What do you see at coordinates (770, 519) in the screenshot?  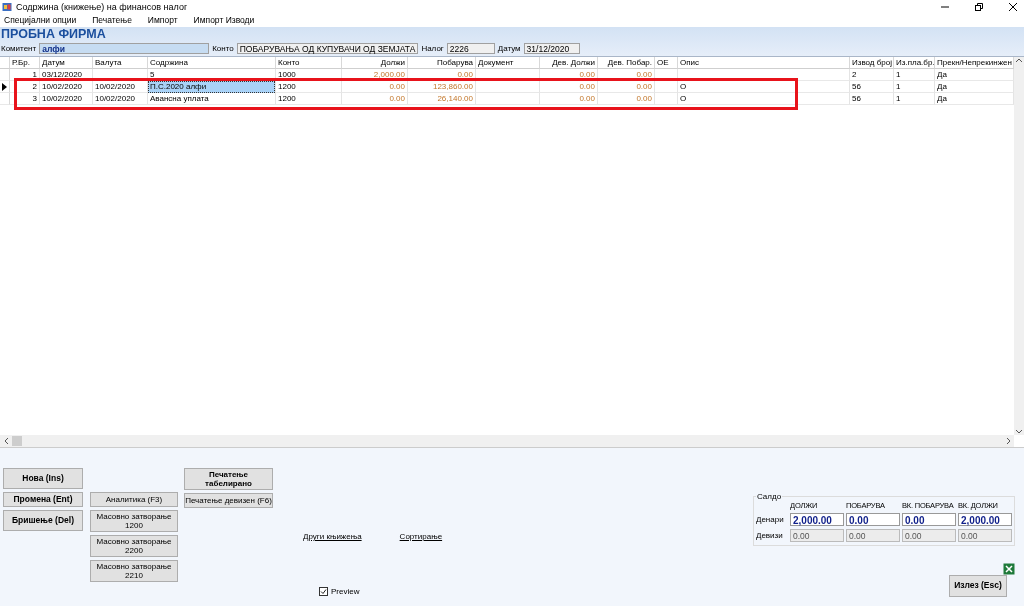 I see `row-label: Денари` at bounding box center [770, 519].